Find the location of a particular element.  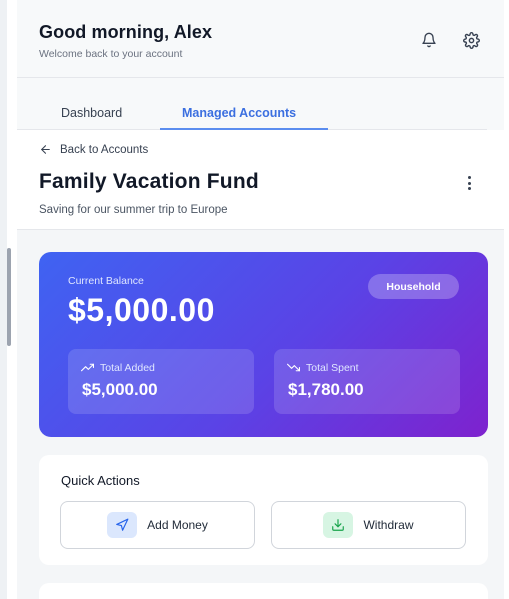

withdraw-label: Withdraw is located at coordinates (388, 525).